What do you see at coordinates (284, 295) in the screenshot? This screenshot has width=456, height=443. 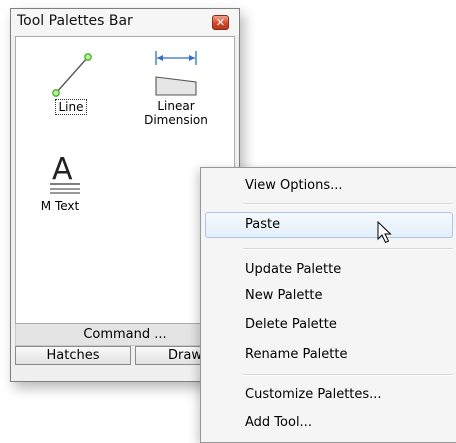 I see `menu-item-label: New Palette` at bounding box center [284, 295].